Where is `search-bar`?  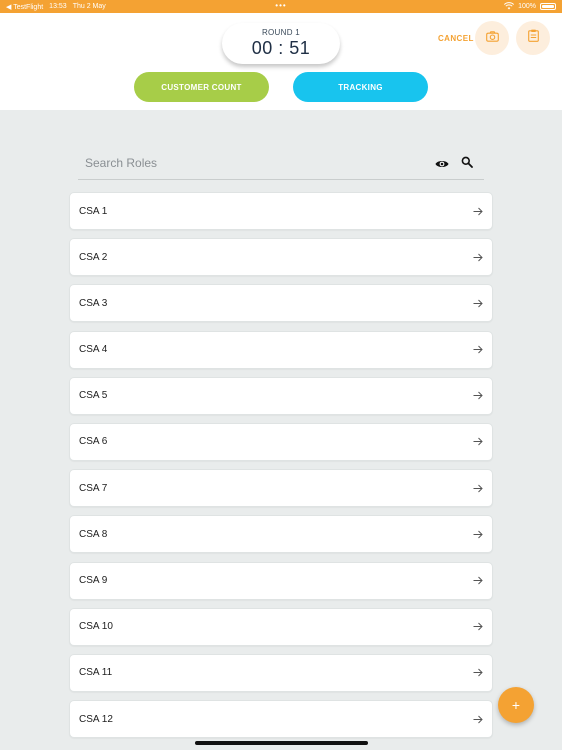
search-bar is located at coordinates (281, 163).